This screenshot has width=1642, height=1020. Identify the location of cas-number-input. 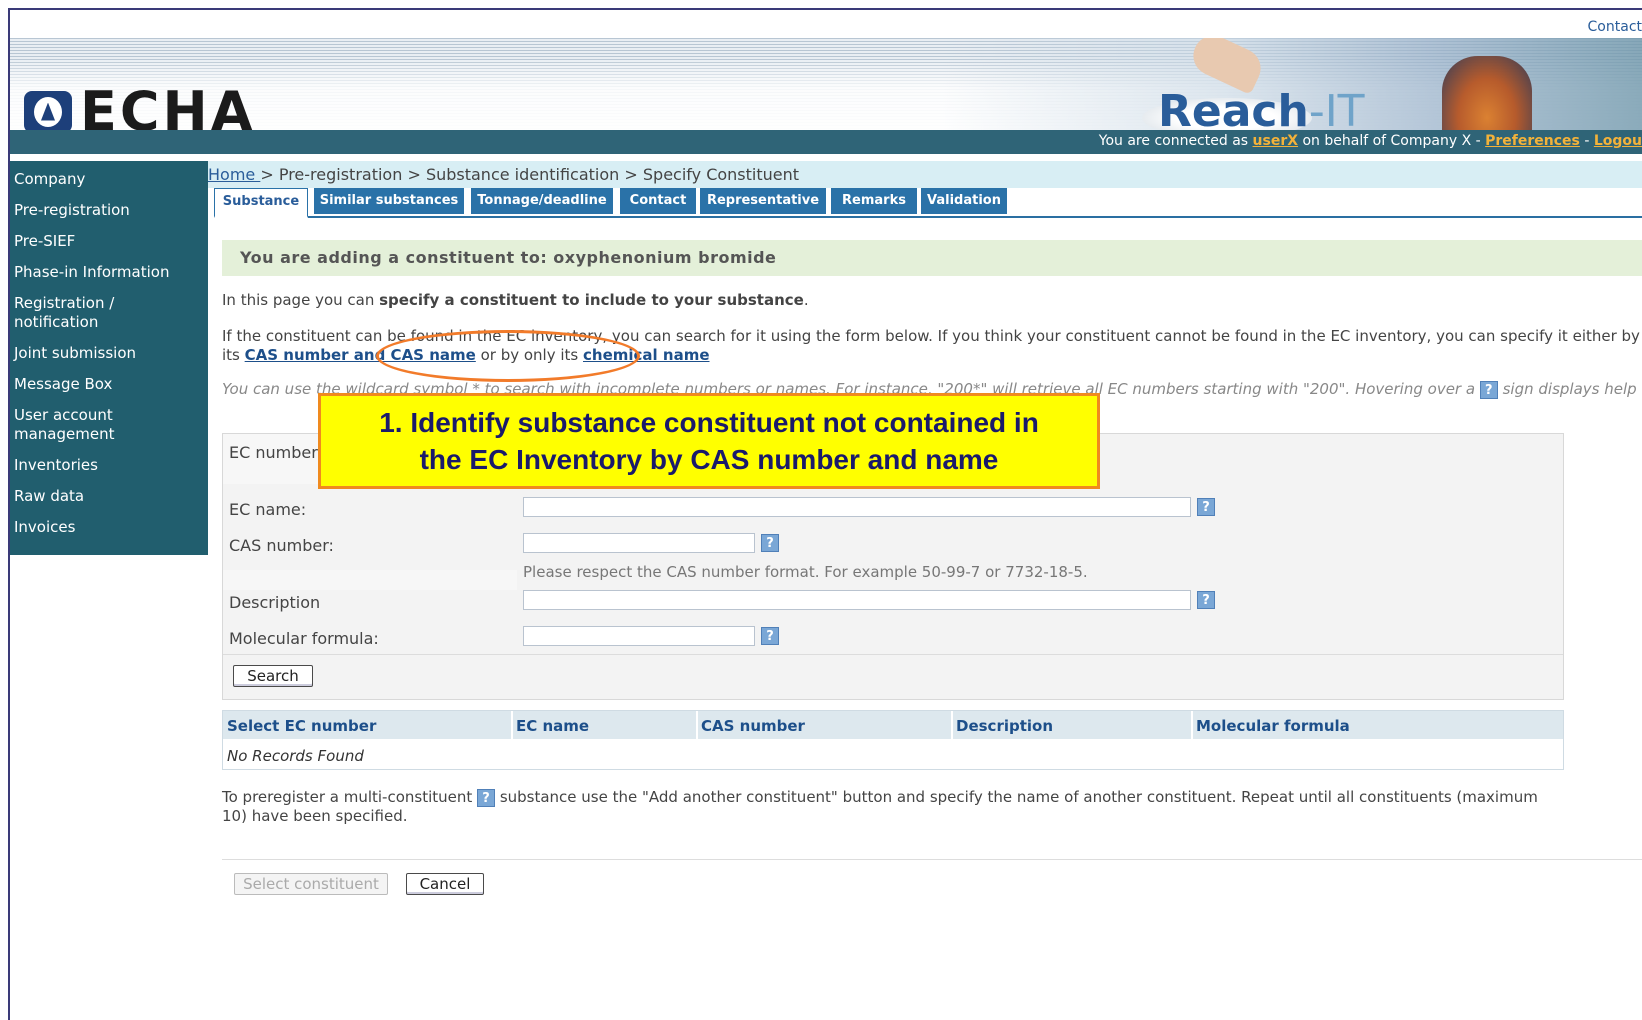
(639, 543).